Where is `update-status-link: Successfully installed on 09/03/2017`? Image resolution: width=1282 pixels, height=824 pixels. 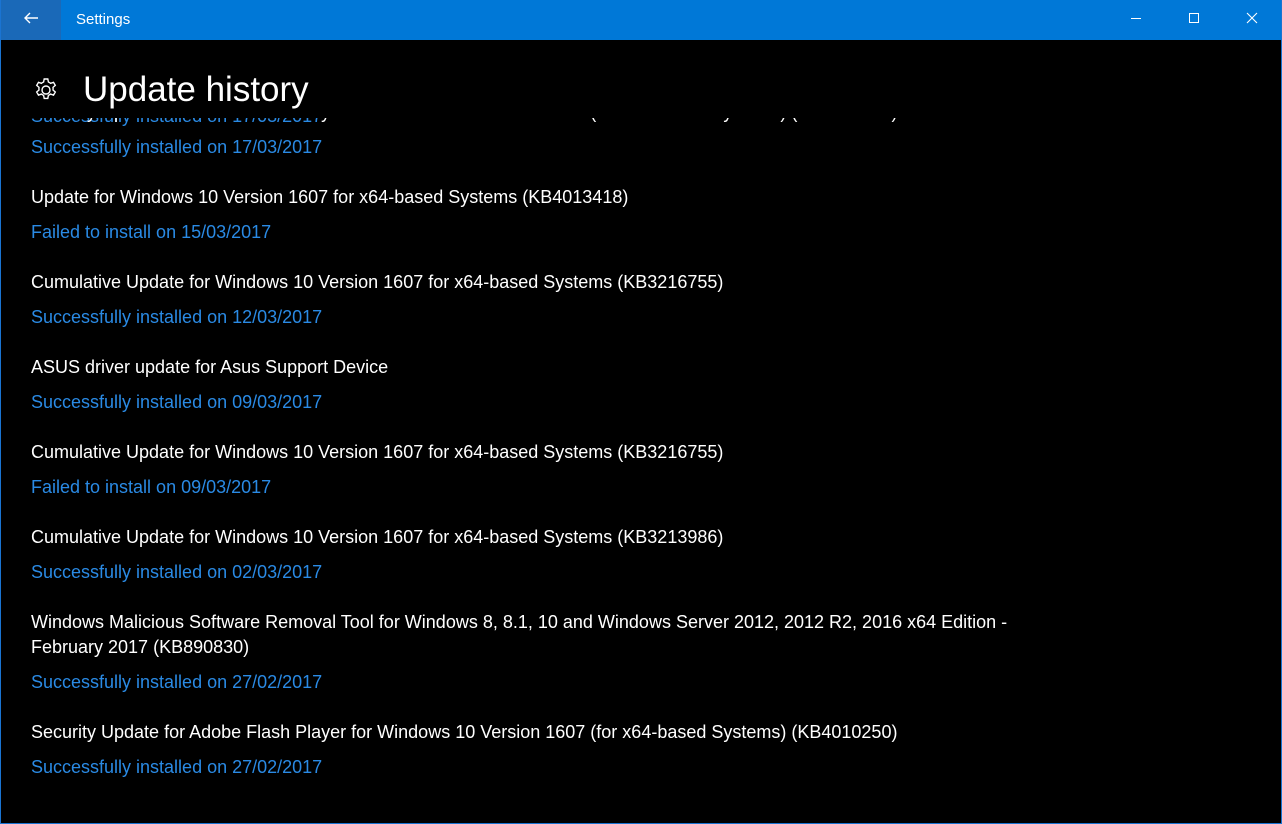
update-status-link: Successfully installed on 09/03/2017 is located at coordinates (531, 402).